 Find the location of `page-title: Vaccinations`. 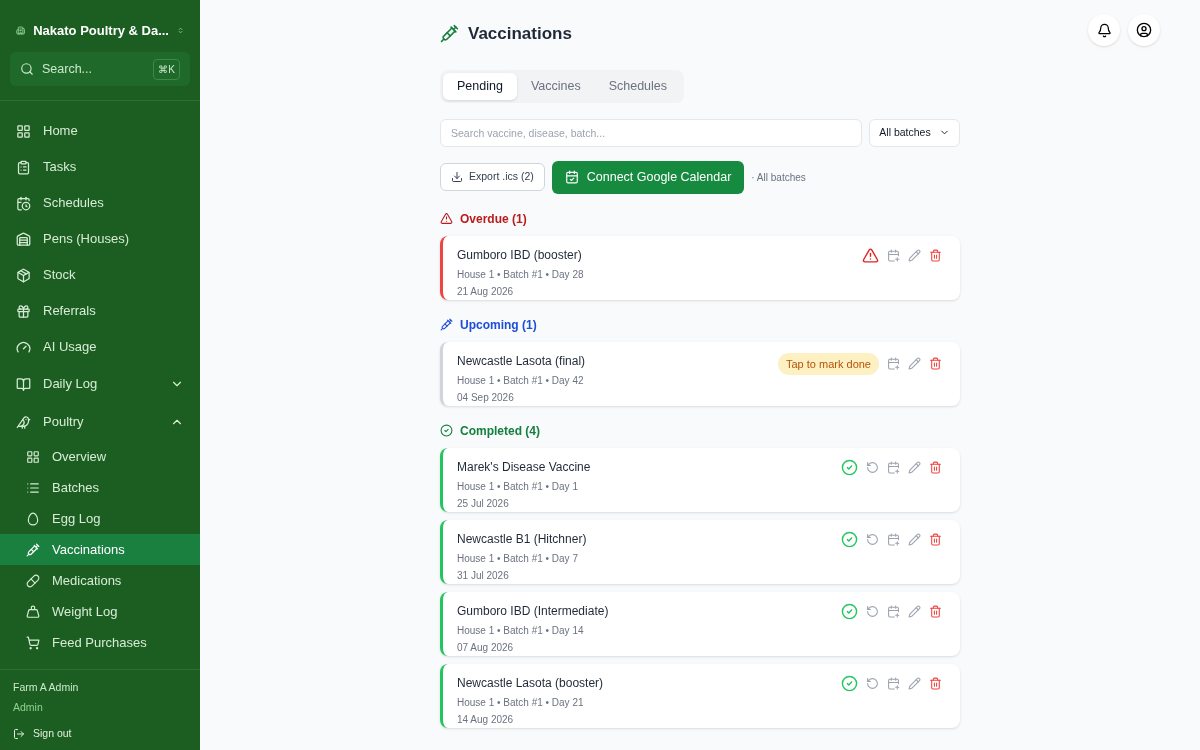

page-title: Vaccinations is located at coordinates (520, 34).